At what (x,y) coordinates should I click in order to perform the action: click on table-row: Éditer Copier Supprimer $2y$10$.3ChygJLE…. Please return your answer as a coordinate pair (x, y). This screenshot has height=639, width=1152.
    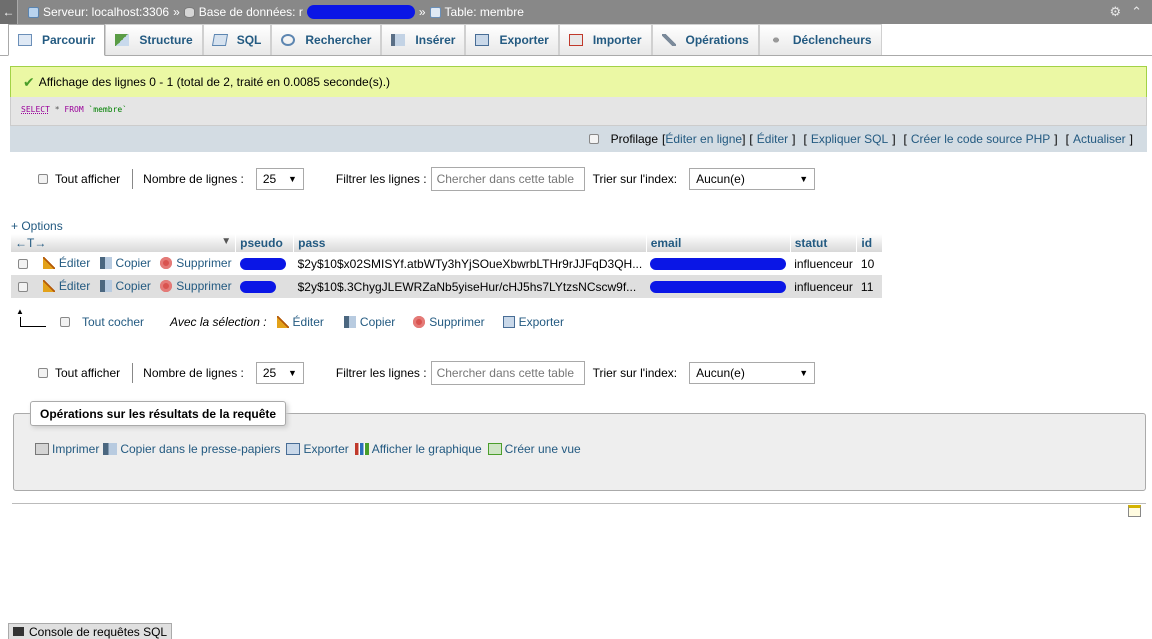
    Looking at the image, I should click on (446, 286).